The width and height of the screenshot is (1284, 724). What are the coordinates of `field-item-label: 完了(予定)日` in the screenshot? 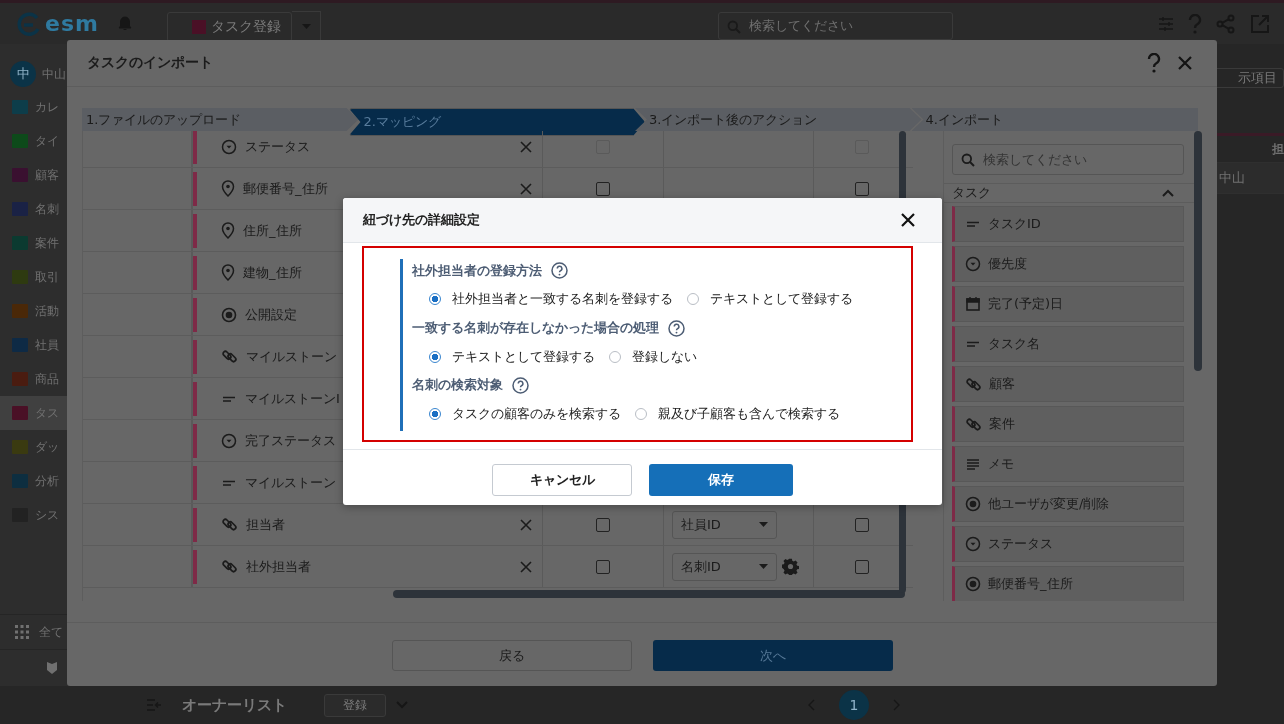 It's located at (1026, 304).